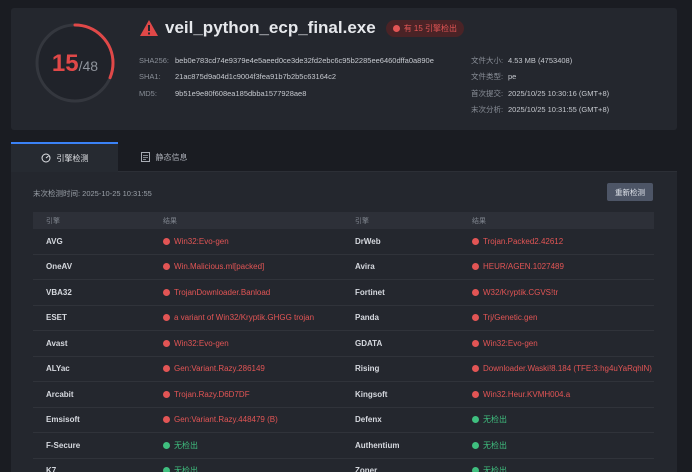  What do you see at coordinates (563, 317) in the screenshot?
I see `threat-result: Trj/Genetic.gen` at bounding box center [563, 317].